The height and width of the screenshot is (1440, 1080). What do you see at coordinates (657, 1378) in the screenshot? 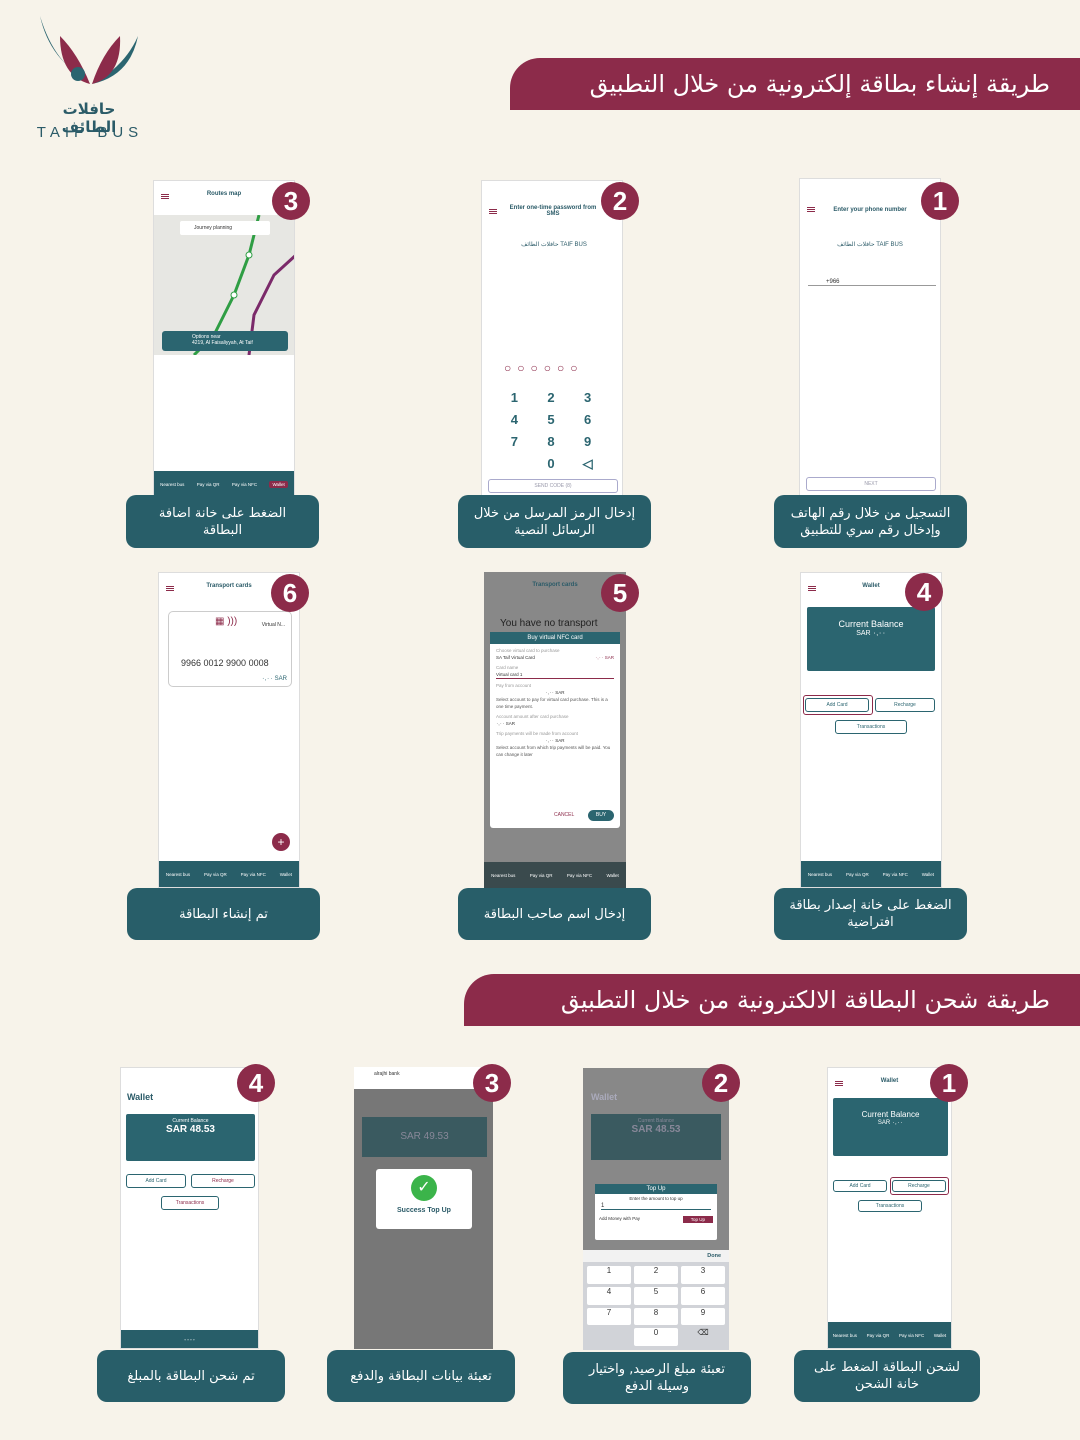
I see `caption-amount: تعبئة مبلغ الرصيد, واختيار وسيلة الدفع` at bounding box center [657, 1378].